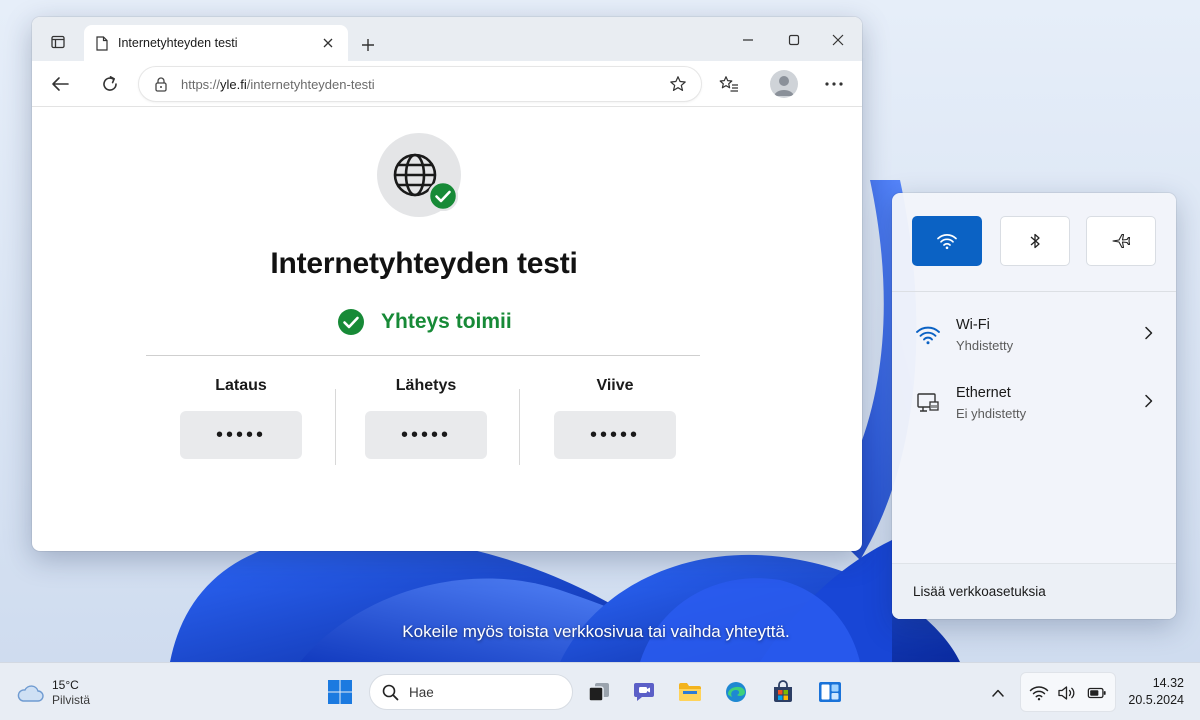 This screenshot has width=1200, height=720. What do you see at coordinates (979, 591) in the screenshot?
I see `more-network-settings-link: Lisää verkkoasetuksia` at bounding box center [979, 591].